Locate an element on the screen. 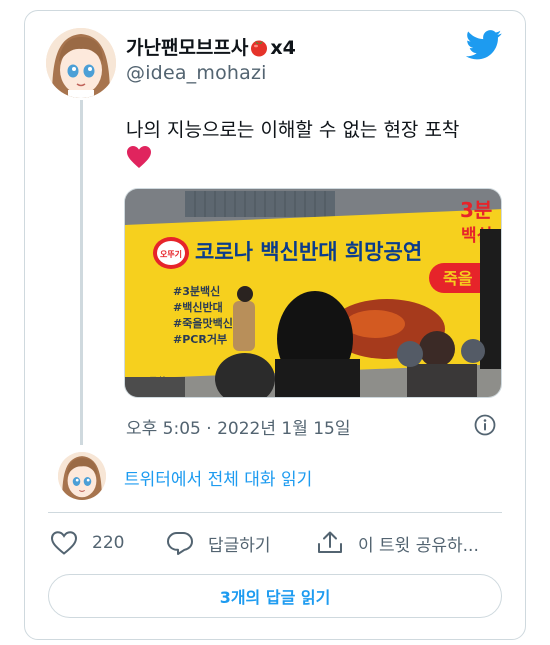 The width and height of the screenshot is (550, 645). user-avatar is located at coordinates (81, 63).